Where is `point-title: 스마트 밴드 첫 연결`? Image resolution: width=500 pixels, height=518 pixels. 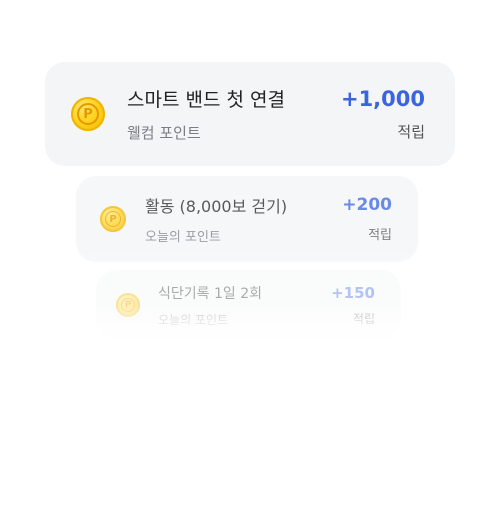 point-title: 스마트 밴드 첫 연결 is located at coordinates (206, 100).